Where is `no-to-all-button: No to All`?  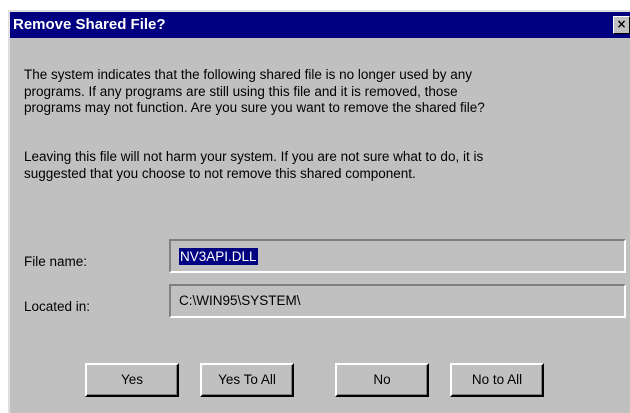
no-to-all-button: No to All is located at coordinates (497, 380).